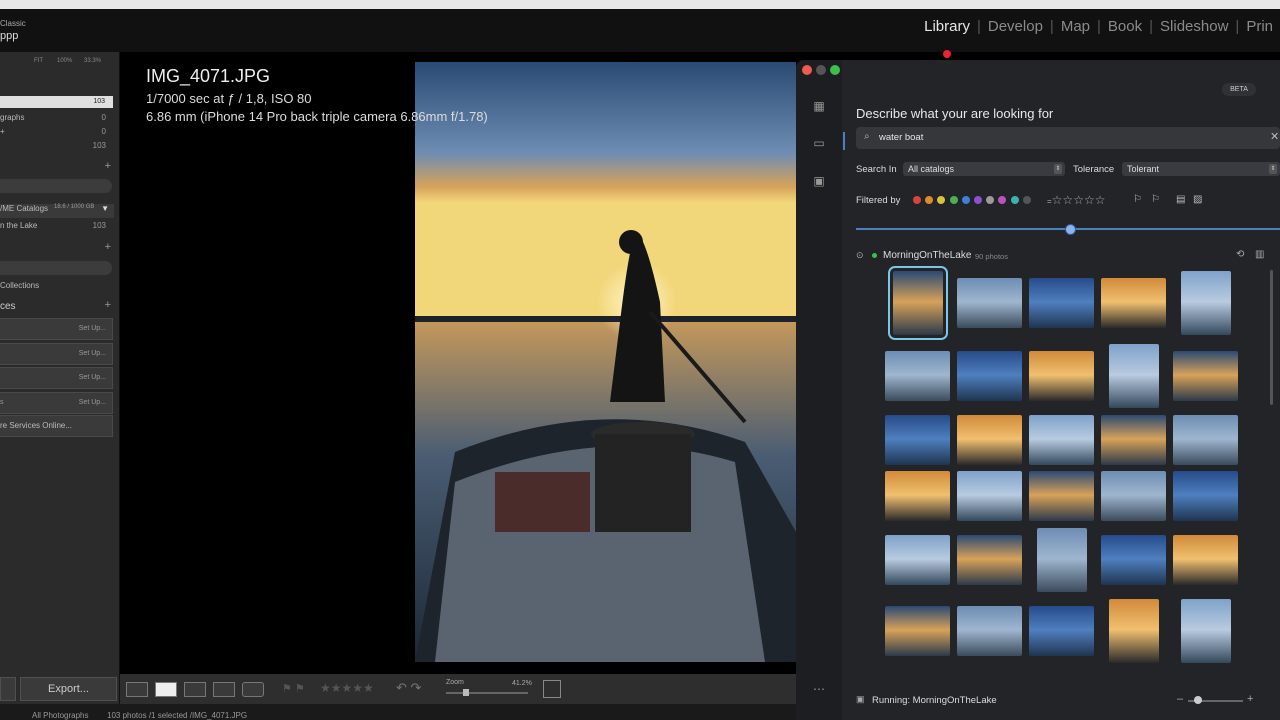 Image resolution: width=1280 pixels, height=720 pixels. I want to click on rating-filter: =☆☆☆☆☆, so click(1076, 200).